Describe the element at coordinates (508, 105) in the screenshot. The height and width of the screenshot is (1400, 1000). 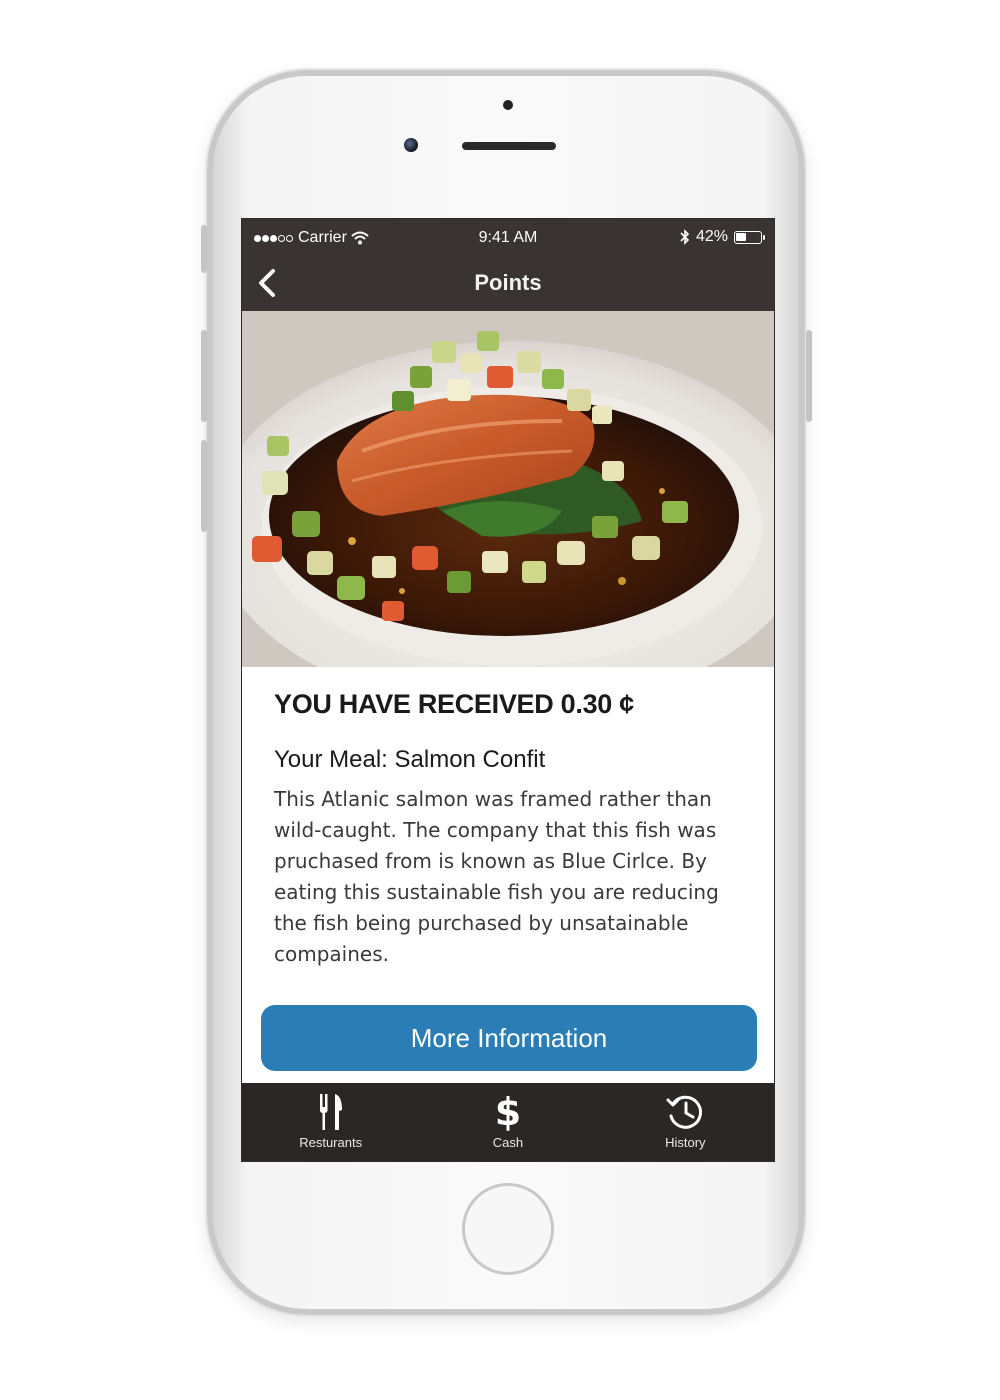
I see `proximity-sensor` at that location.